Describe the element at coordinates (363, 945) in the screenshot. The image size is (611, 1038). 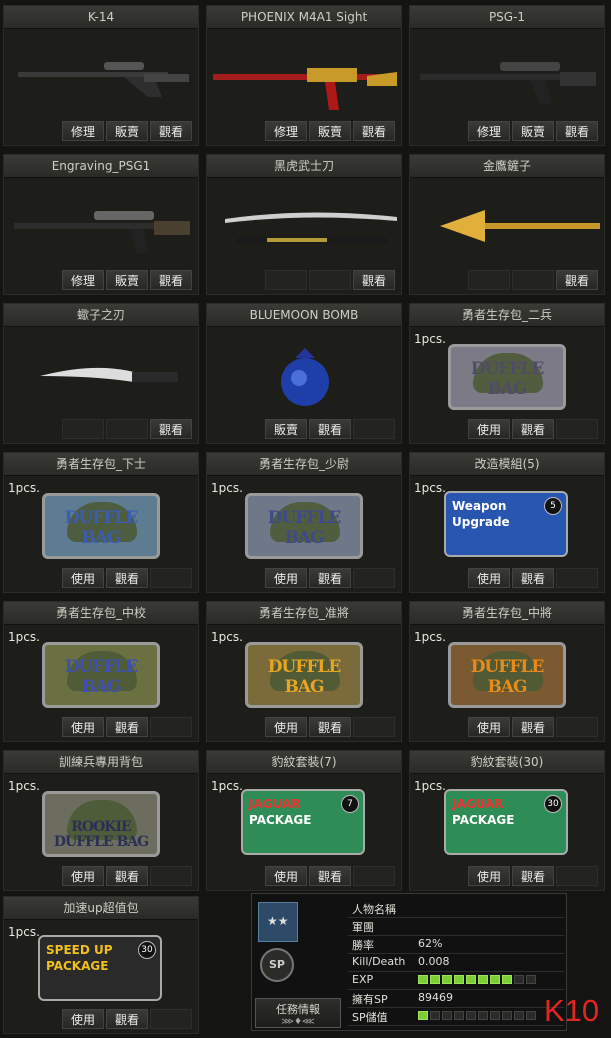
I see `stat-label: 勝率` at that location.